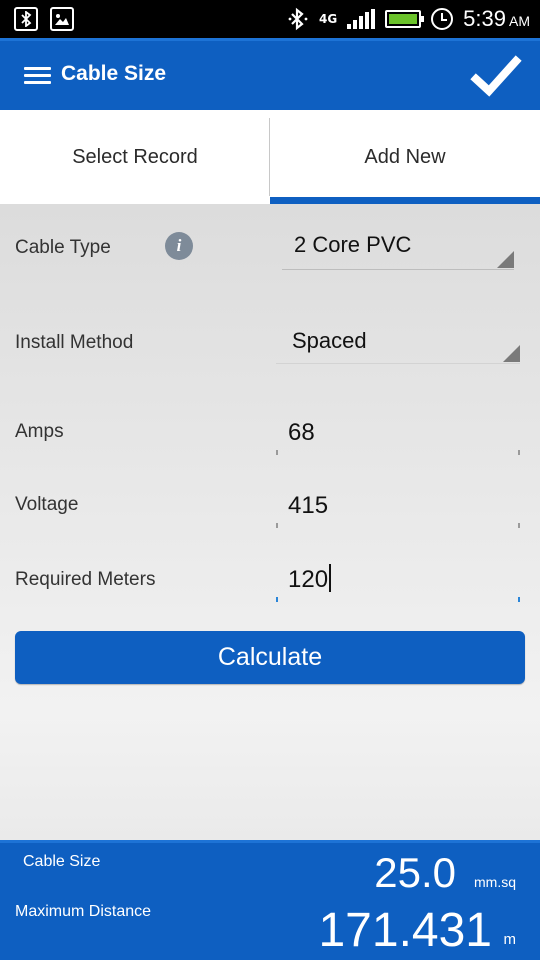 The width and height of the screenshot is (540, 960). I want to click on amps-value: 68, so click(301, 432).